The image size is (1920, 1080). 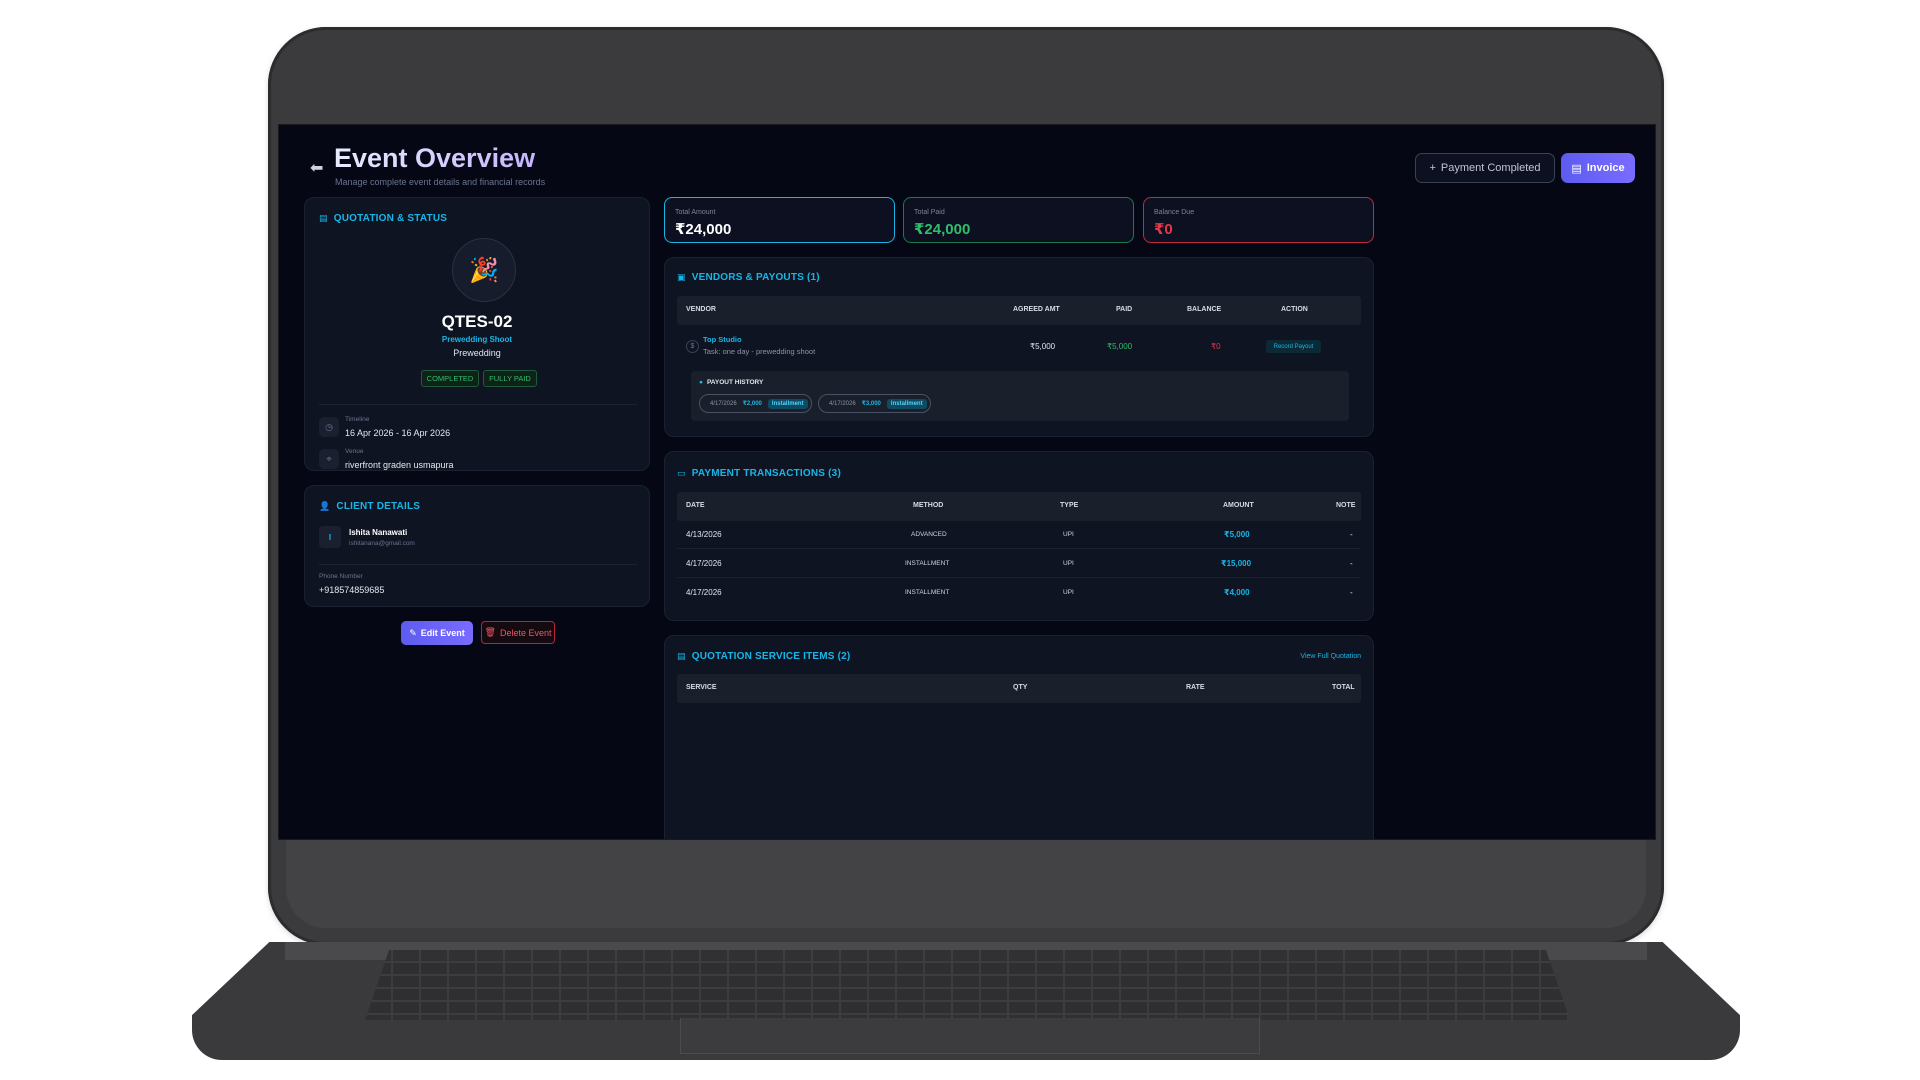 I want to click on column-header: VENDOR, so click(x=701, y=309).